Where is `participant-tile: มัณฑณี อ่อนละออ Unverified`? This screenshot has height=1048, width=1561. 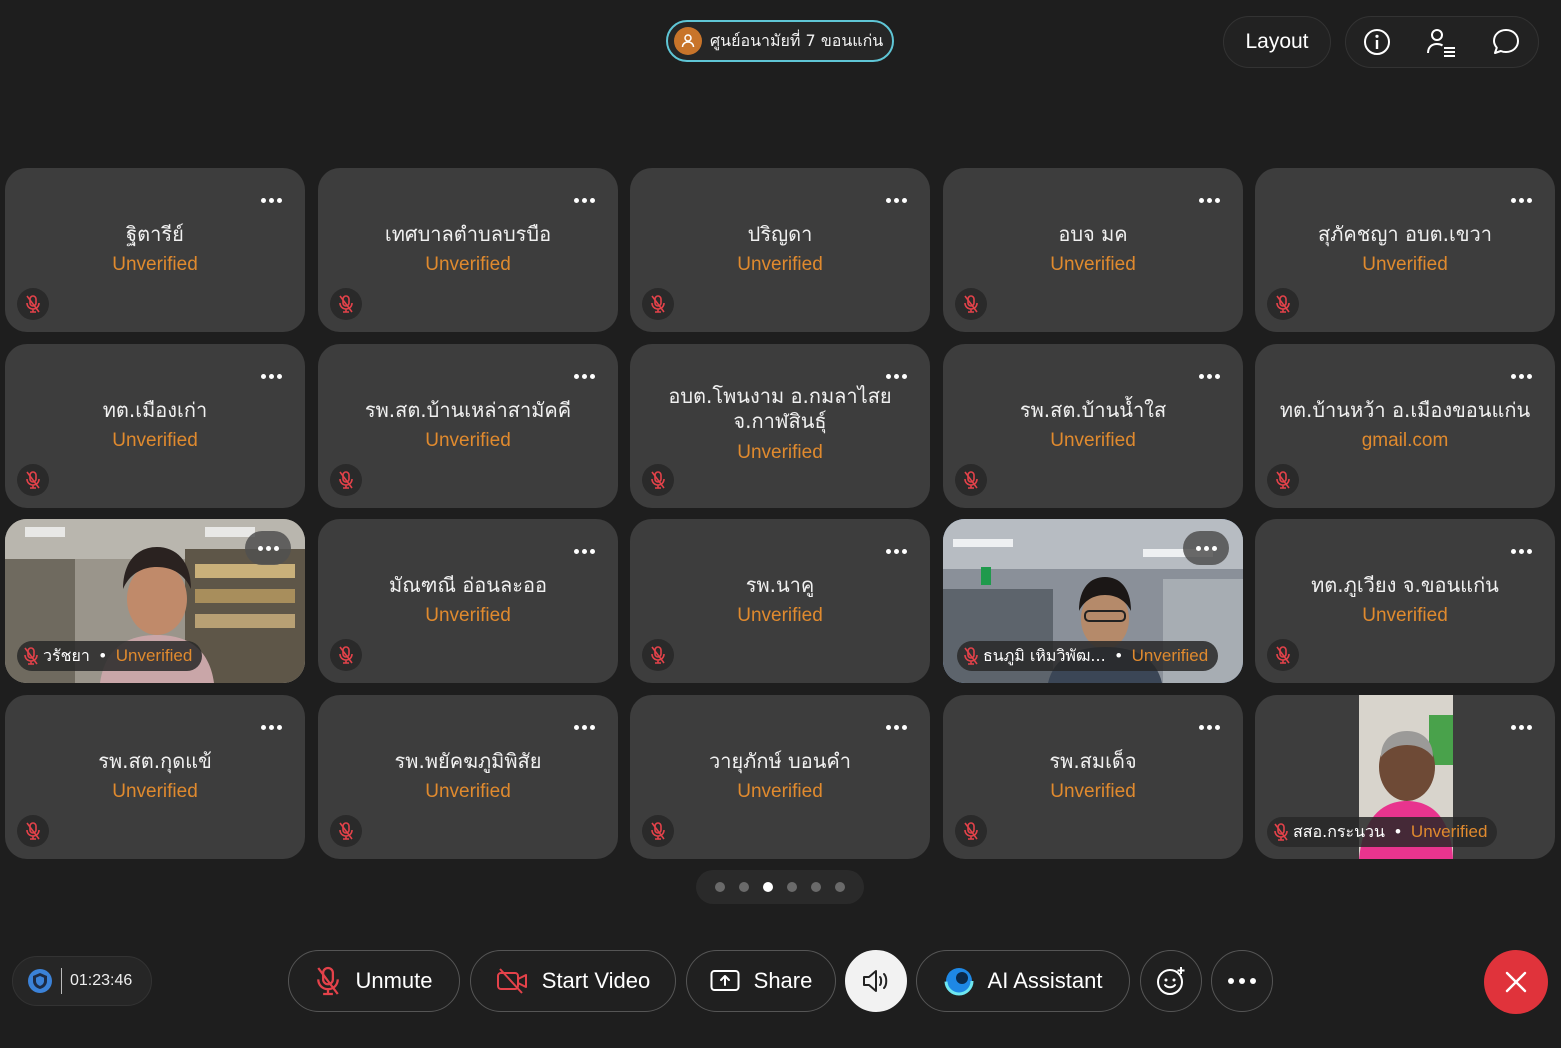 participant-tile: มัณฑณี อ่อนละออ Unverified is located at coordinates (468, 601).